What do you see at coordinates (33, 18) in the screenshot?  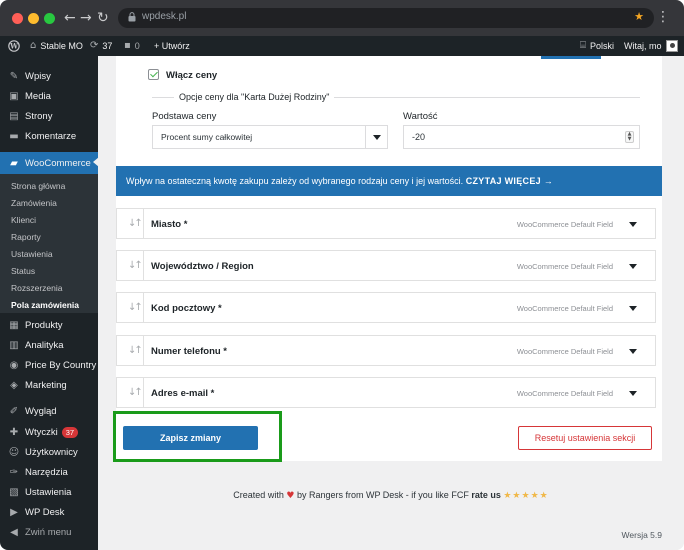 I see `minimize-window-button` at bounding box center [33, 18].